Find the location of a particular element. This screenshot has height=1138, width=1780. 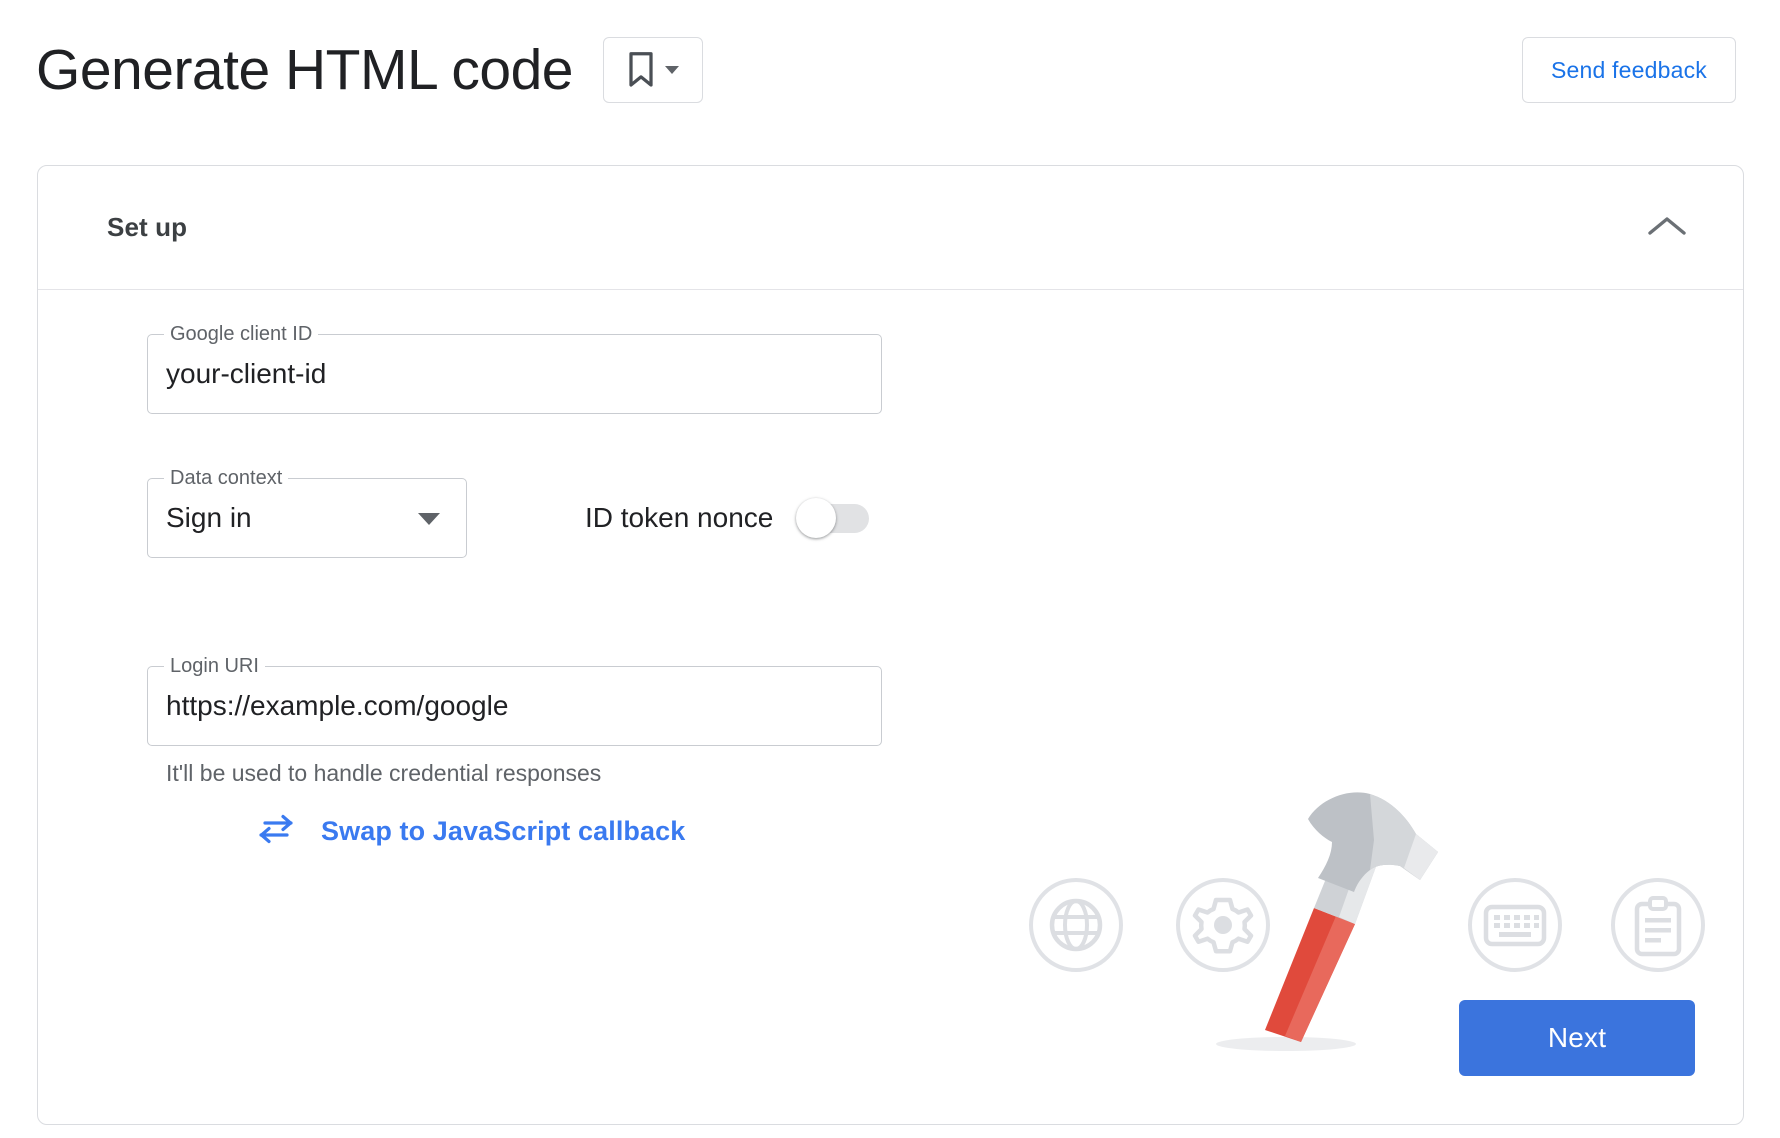

swap-horizontal-icon is located at coordinates (276, 831).